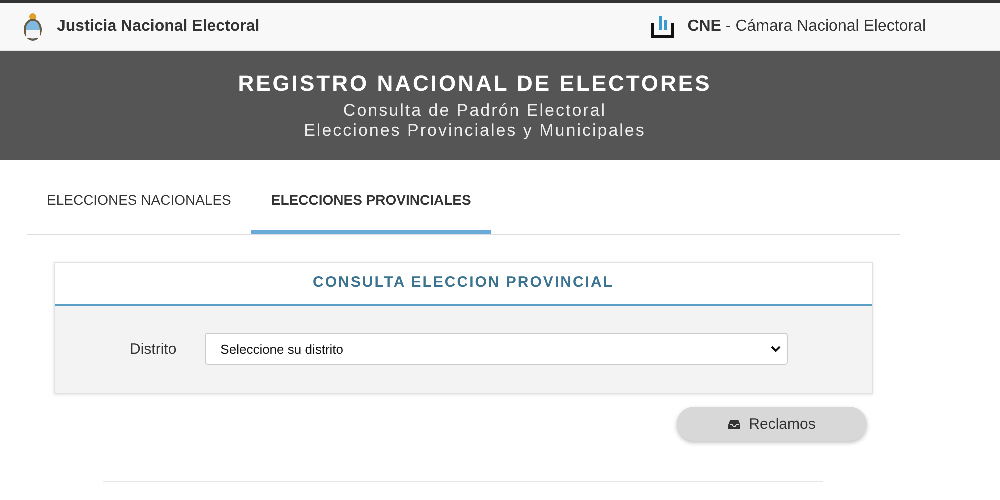  What do you see at coordinates (772, 424) in the screenshot?
I see `claims-button: Reclamos` at bounding box center [772, 424].